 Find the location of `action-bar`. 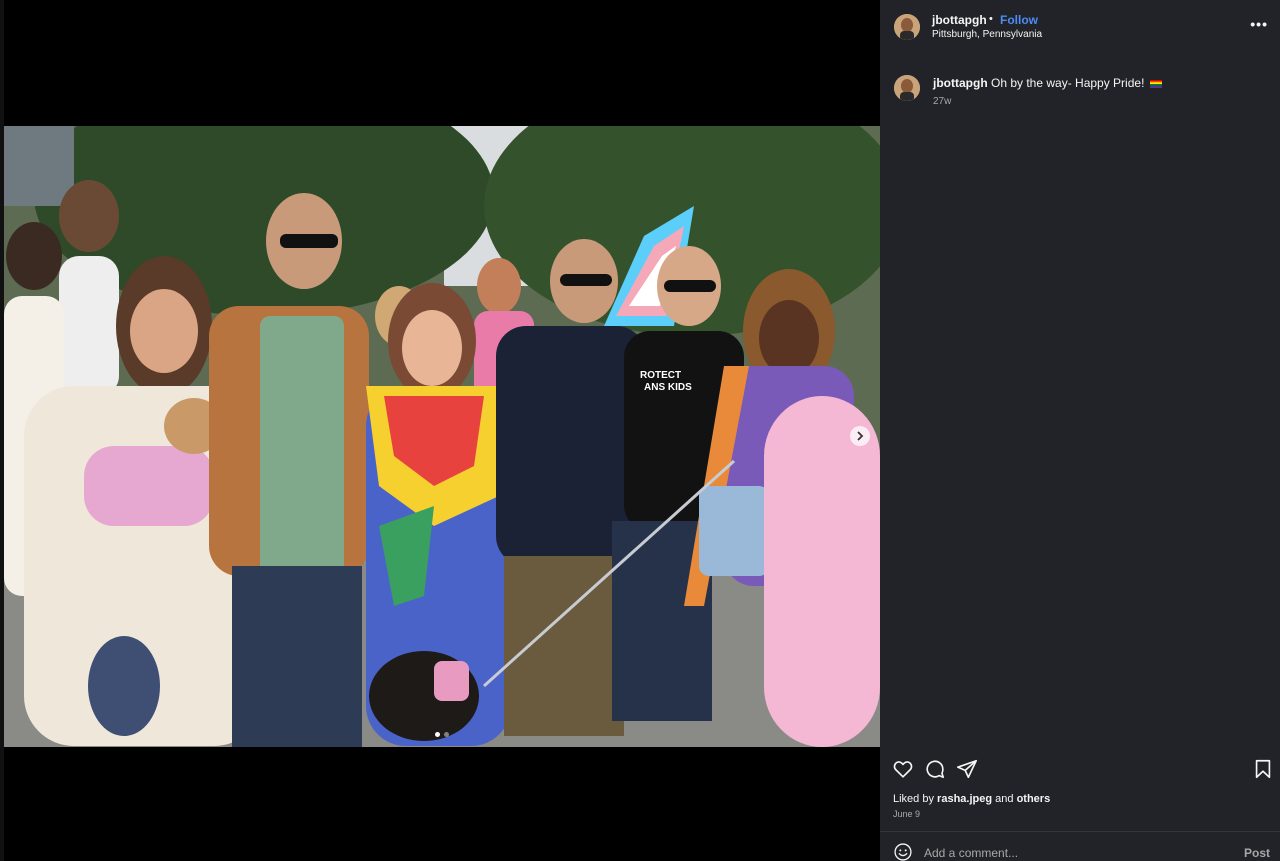

action-bar is located at coordinates (1080, 770).